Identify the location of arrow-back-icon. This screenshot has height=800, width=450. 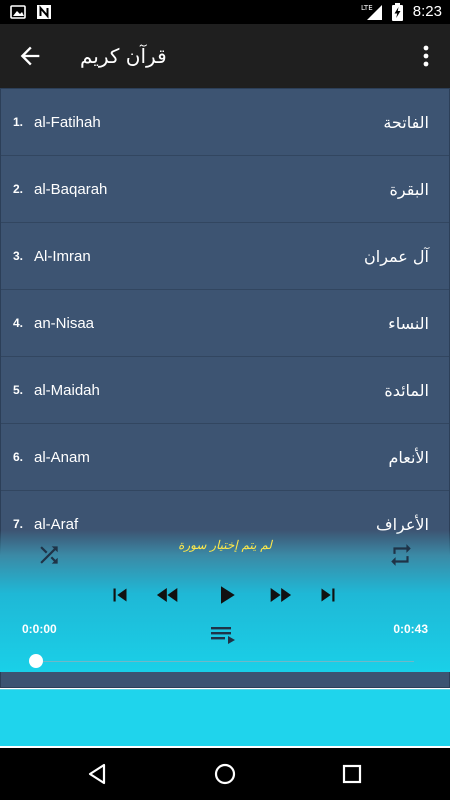
(30, 56).